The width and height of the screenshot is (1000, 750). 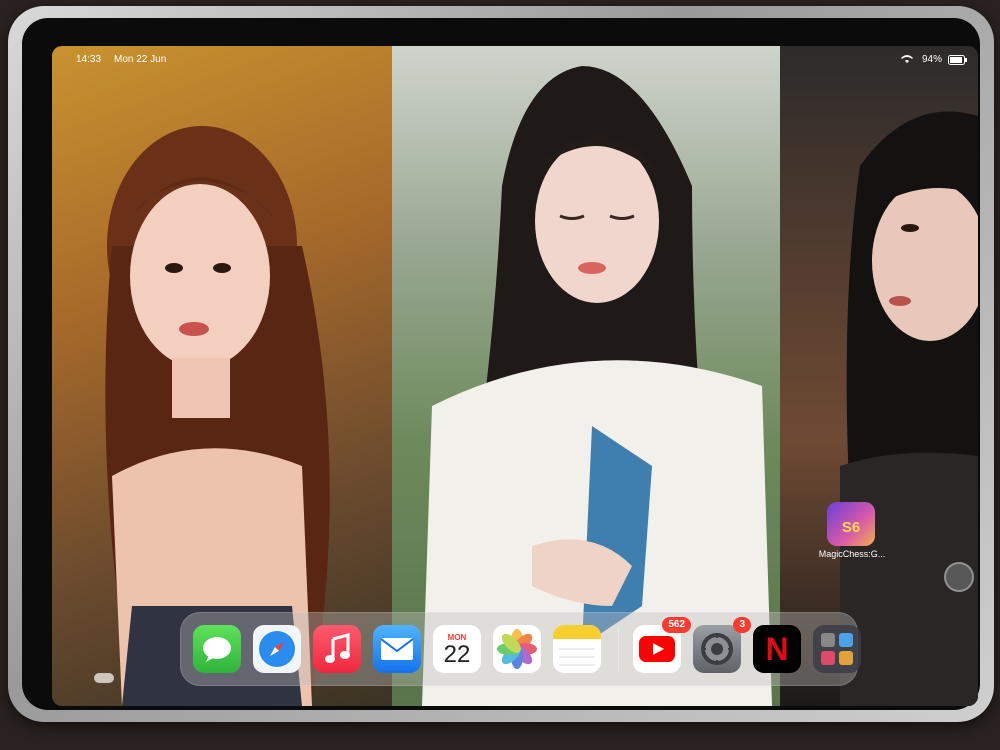 What do you see at coordinates (676, 625) in the screenshot?
I see `youtube-badge: 562` at bounding box center [676, 625].